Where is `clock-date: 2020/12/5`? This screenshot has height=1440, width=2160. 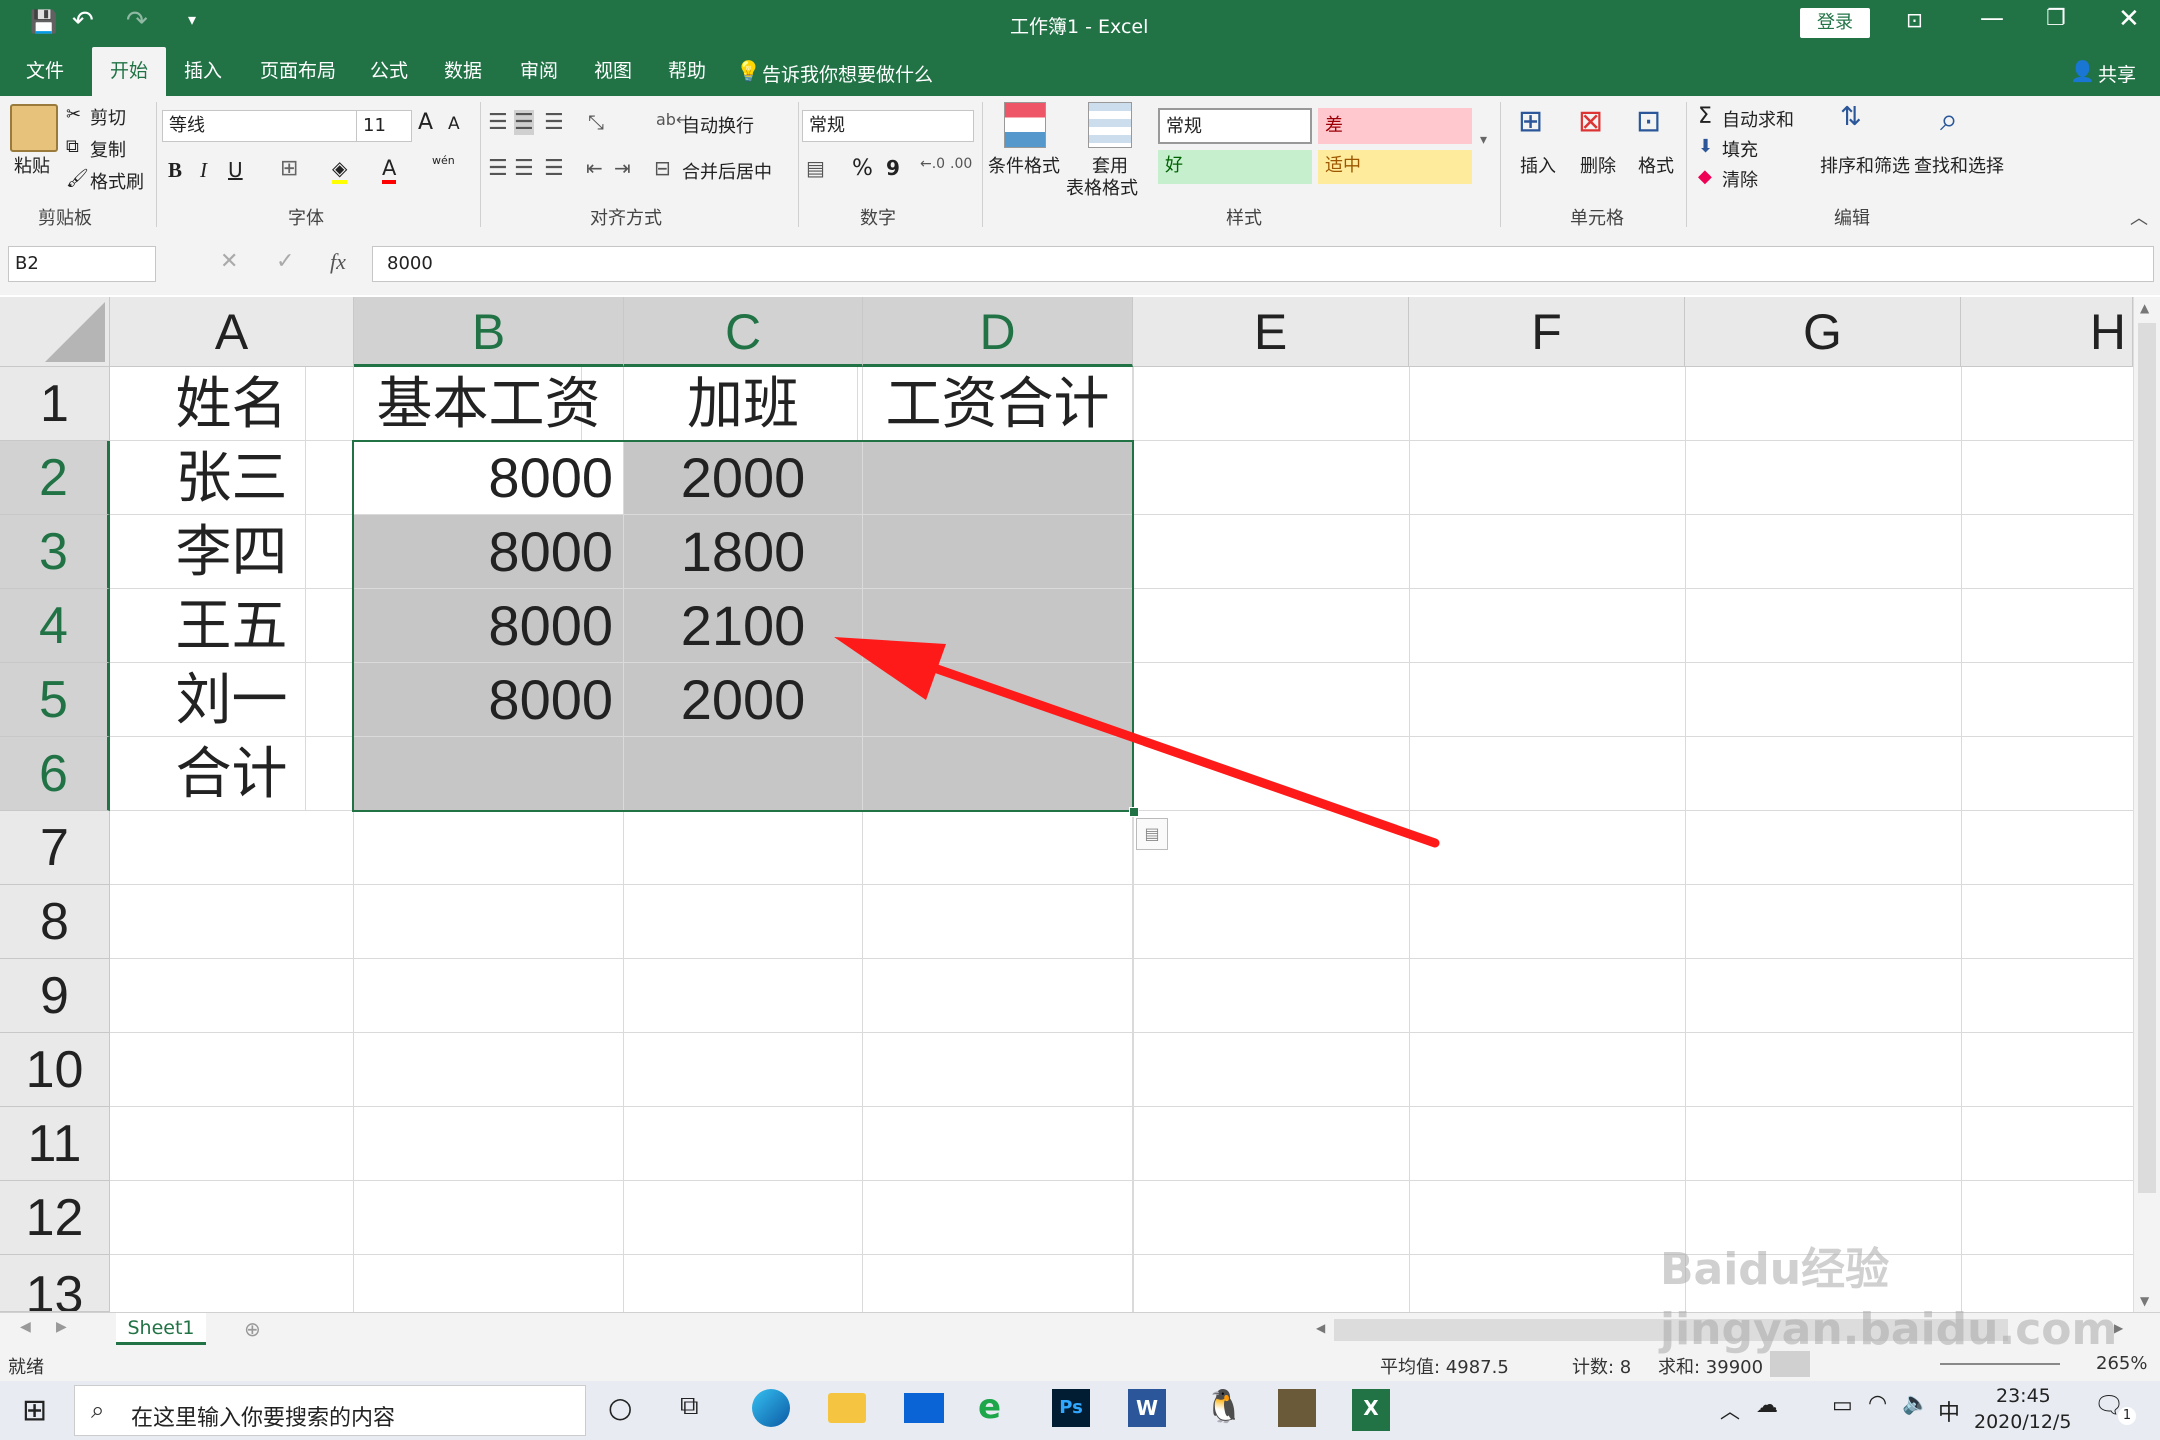 clock-date: 2020/12/5 is located at coordinates (2022, 1422).